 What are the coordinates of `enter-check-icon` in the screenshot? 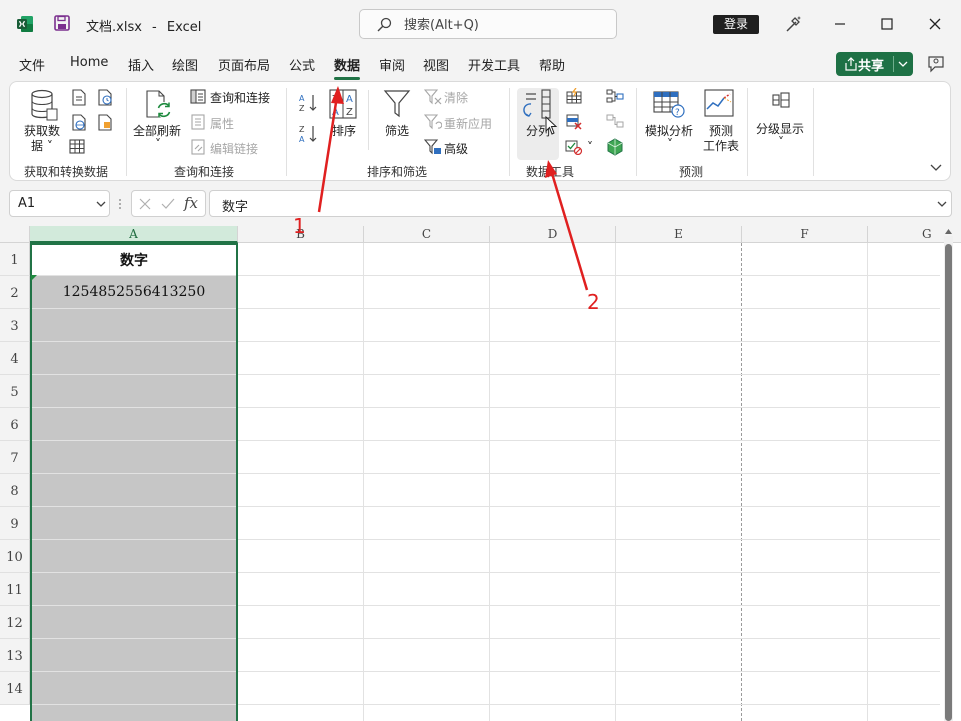 It's located at (168, 204).